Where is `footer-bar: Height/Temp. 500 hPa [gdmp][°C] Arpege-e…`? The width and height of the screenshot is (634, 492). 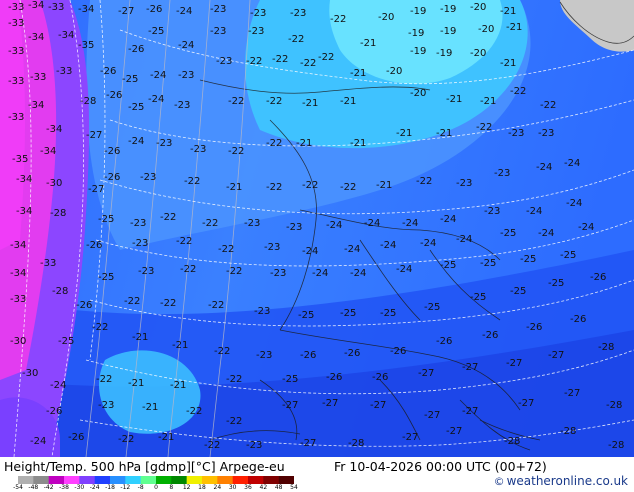 footer-bar: Height/Temp. 500 hPa [gdmp][°C] Arpege-e… is located at coordinates (317, 474).